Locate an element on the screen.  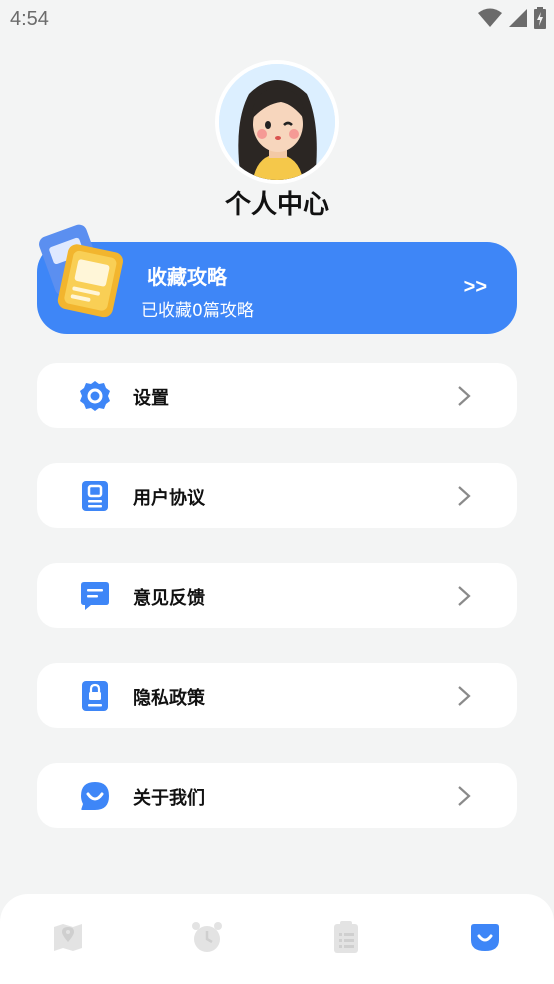
signal-icon is located at coordinates (518, 18).